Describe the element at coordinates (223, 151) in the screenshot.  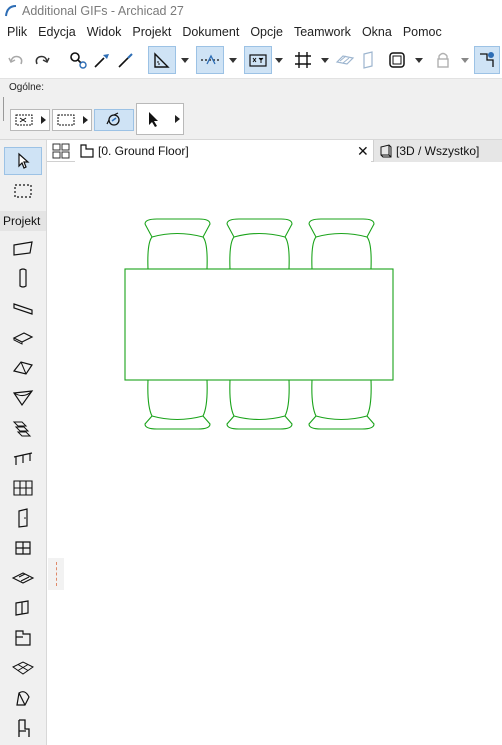
I see `tab-ground-floor: [0. Ground Floor] ✕` at that location.